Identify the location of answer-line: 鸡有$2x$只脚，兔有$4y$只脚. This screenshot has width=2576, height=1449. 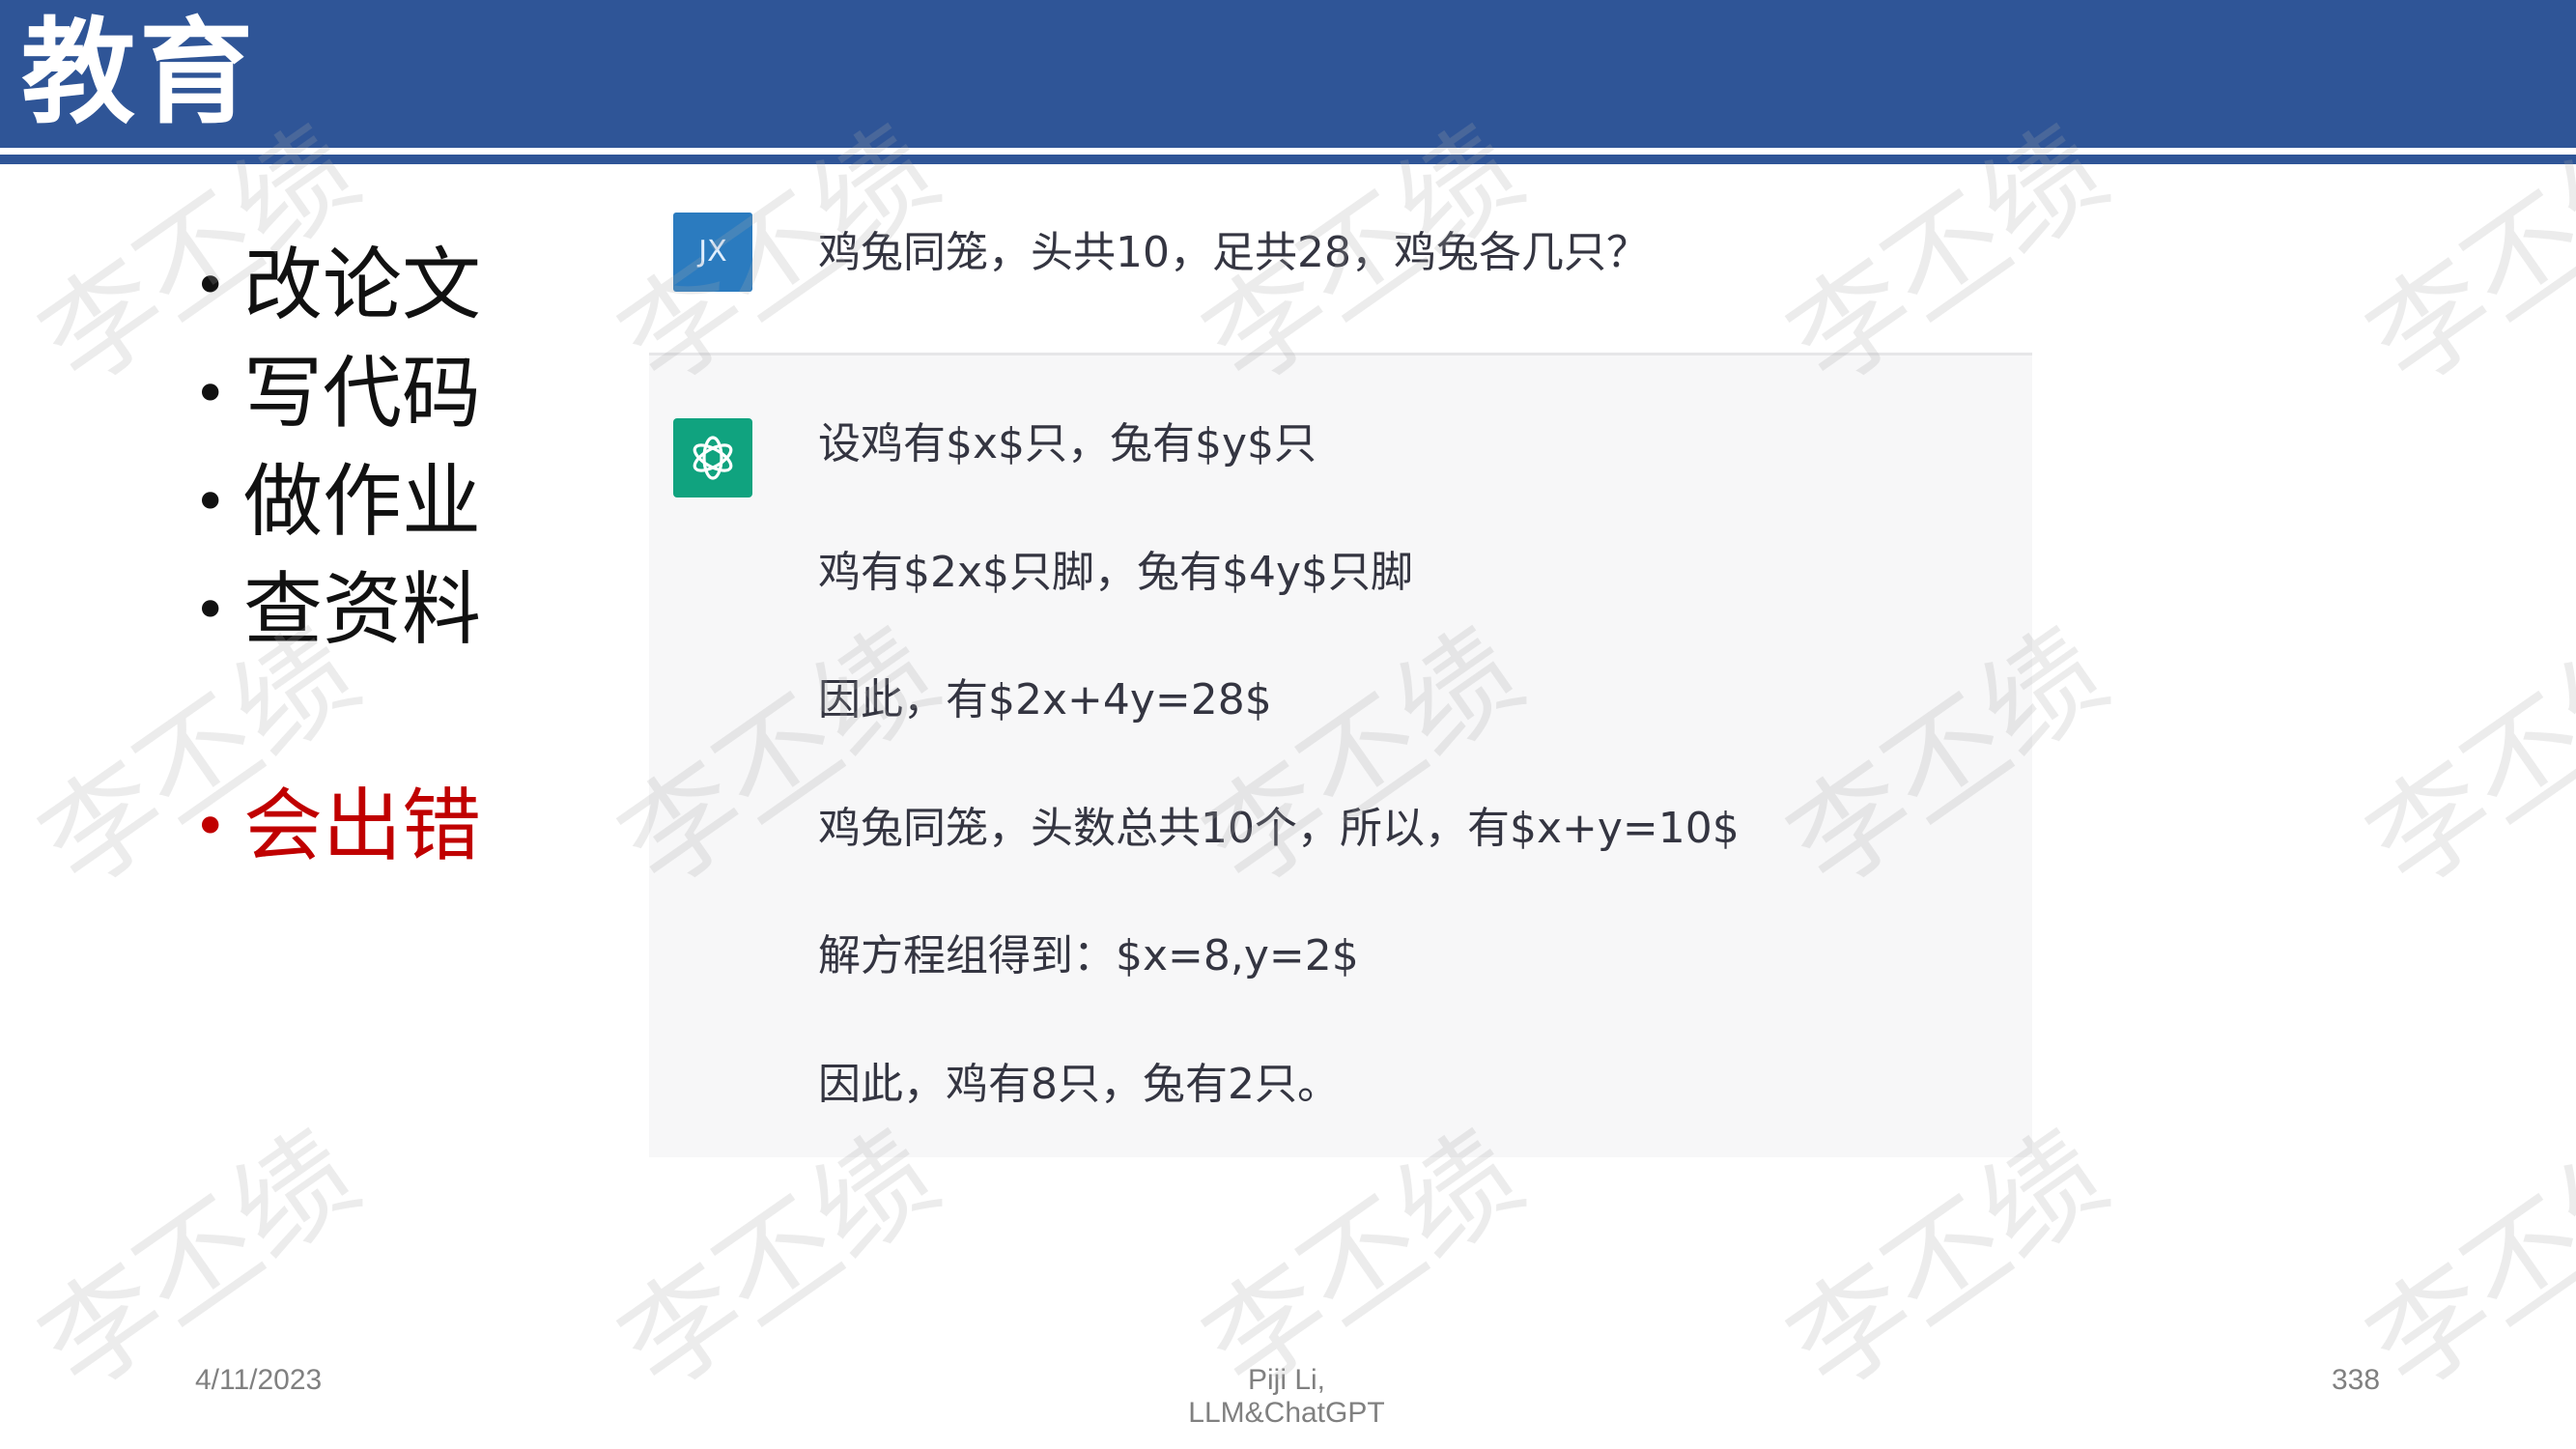
(1116, 572).